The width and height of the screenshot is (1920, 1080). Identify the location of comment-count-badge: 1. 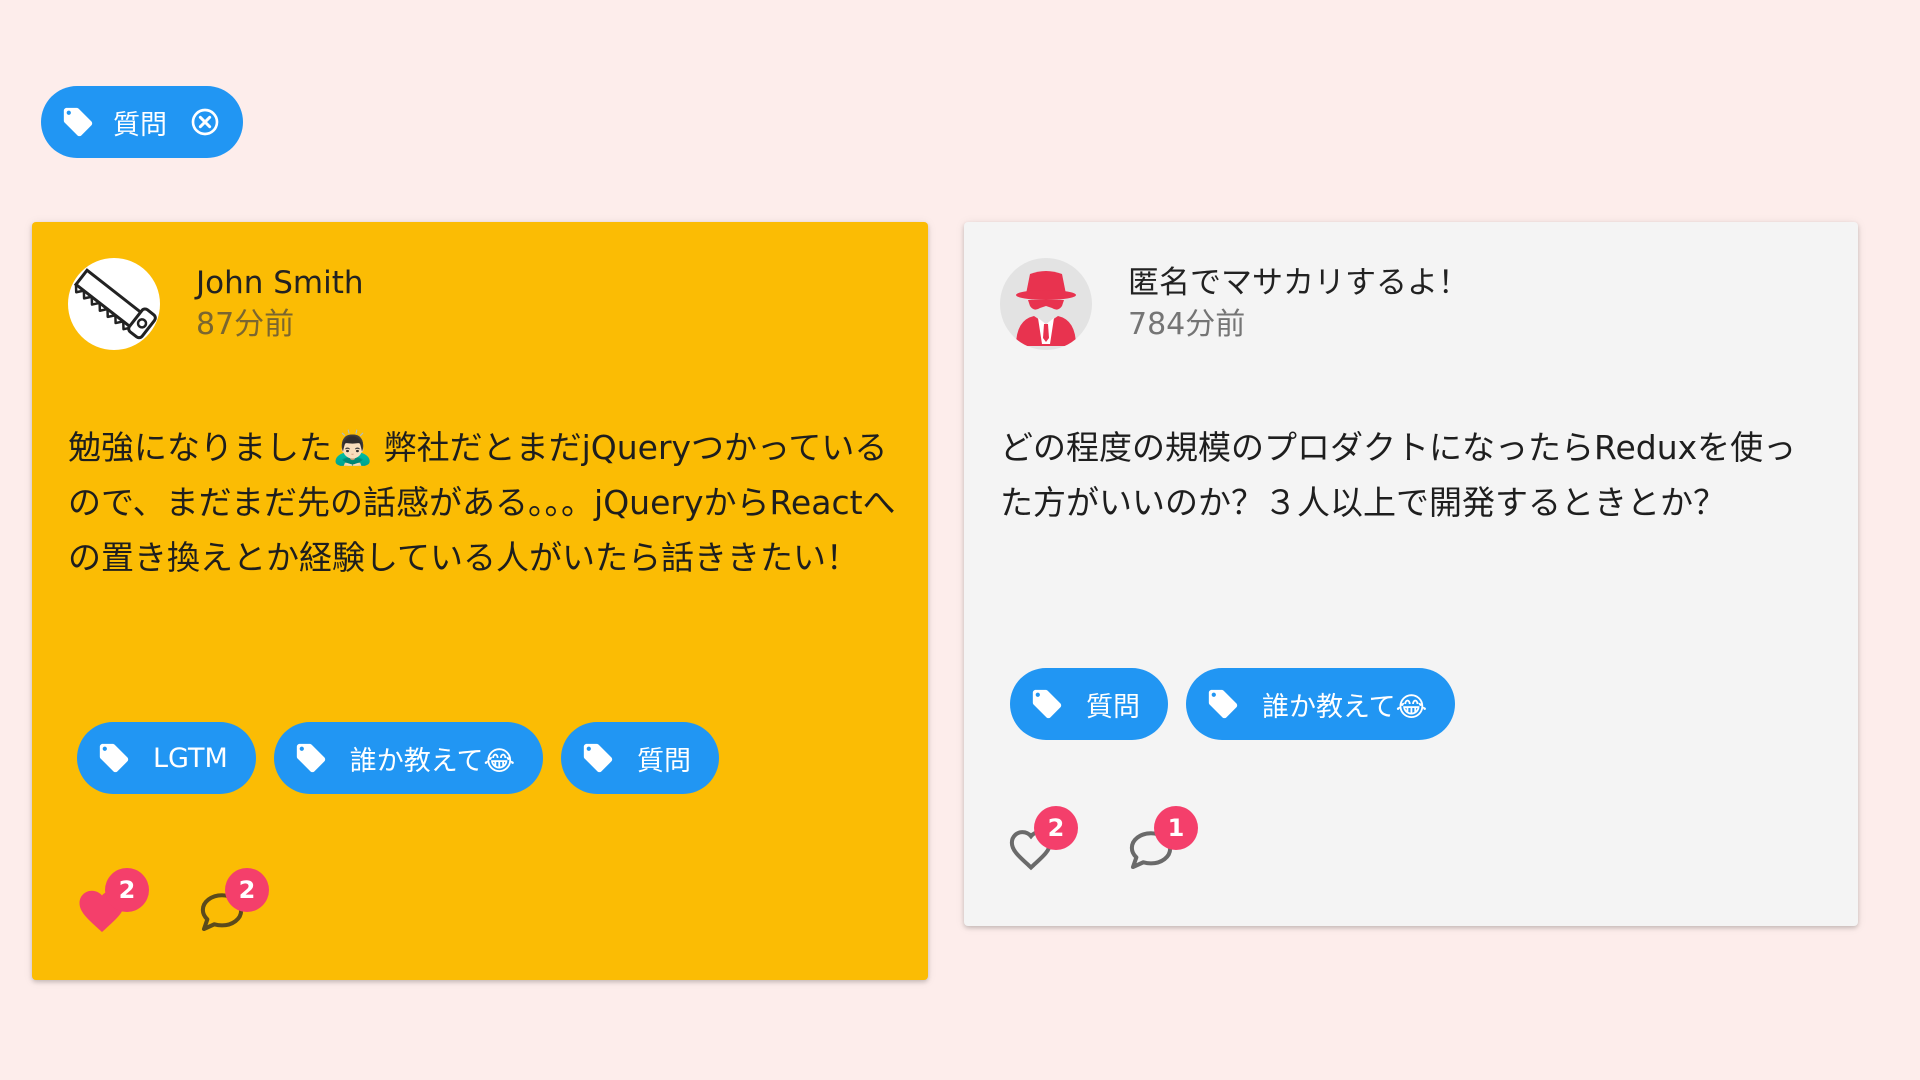
(1176, 828).